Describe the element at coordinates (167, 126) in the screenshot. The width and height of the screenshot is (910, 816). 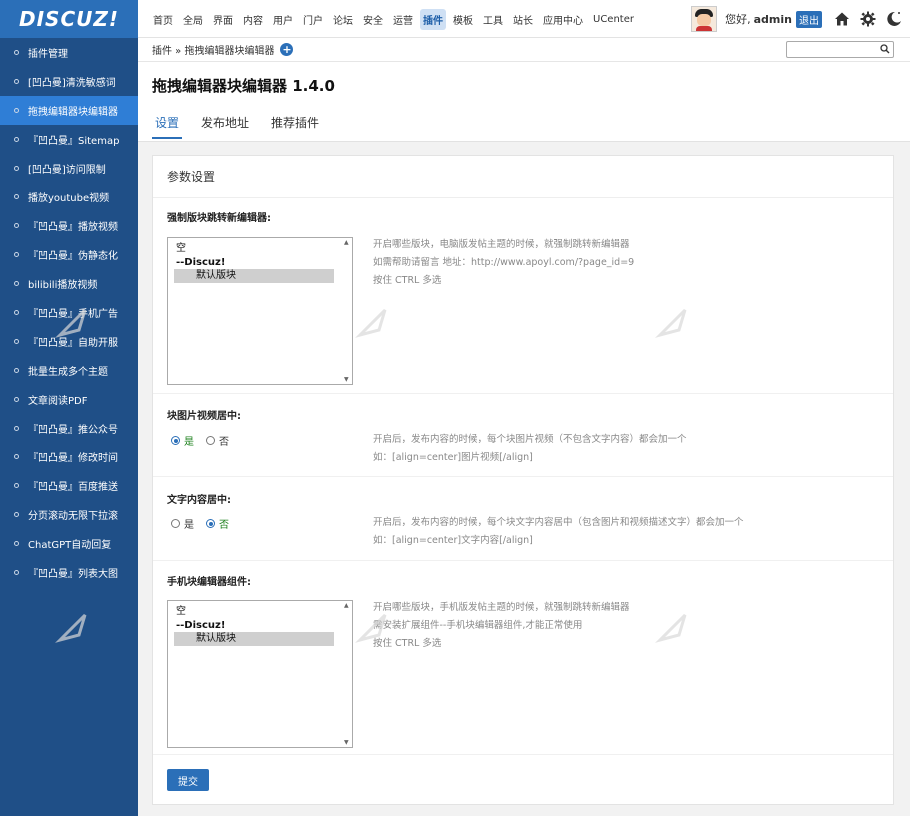
I see `tab-settings: 设置` at that location.